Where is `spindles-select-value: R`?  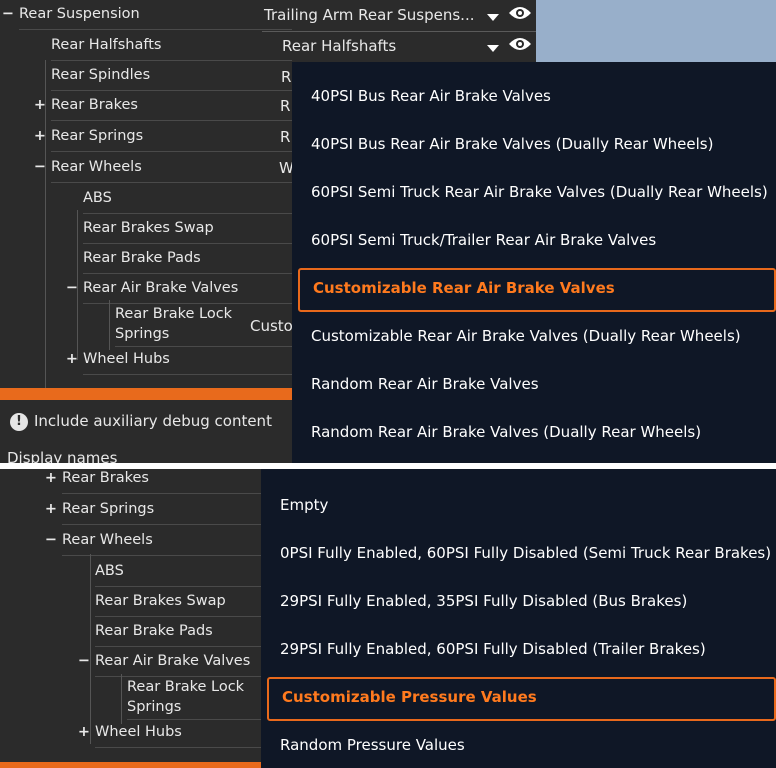
spindles-select-value: R is located at coordinates (286, 77).